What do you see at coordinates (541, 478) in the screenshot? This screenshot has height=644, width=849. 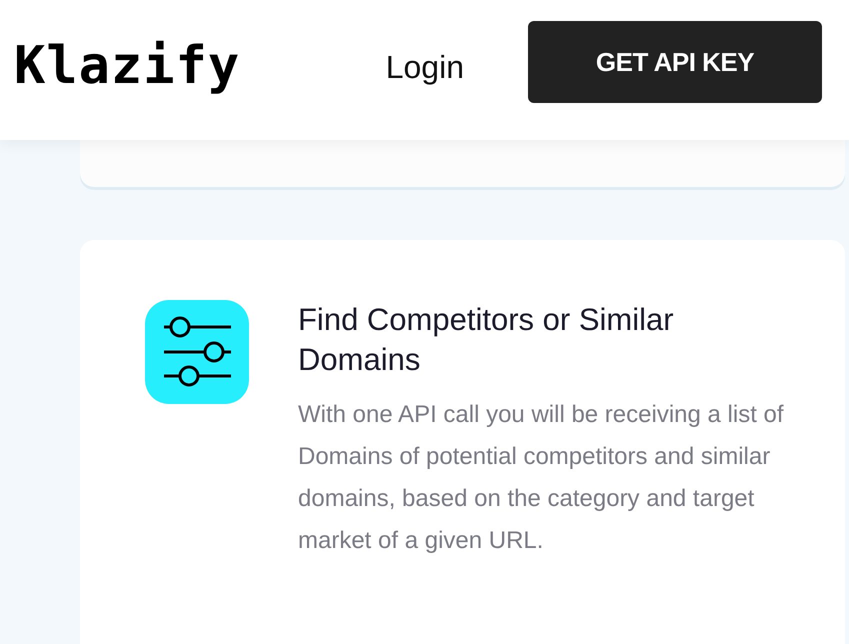 I see `feature-description: With one API call you will be receiving a list of Domains of potential competitors and similar domains, based on the category and target market of a given URL.` at bounding box center [541, 478].